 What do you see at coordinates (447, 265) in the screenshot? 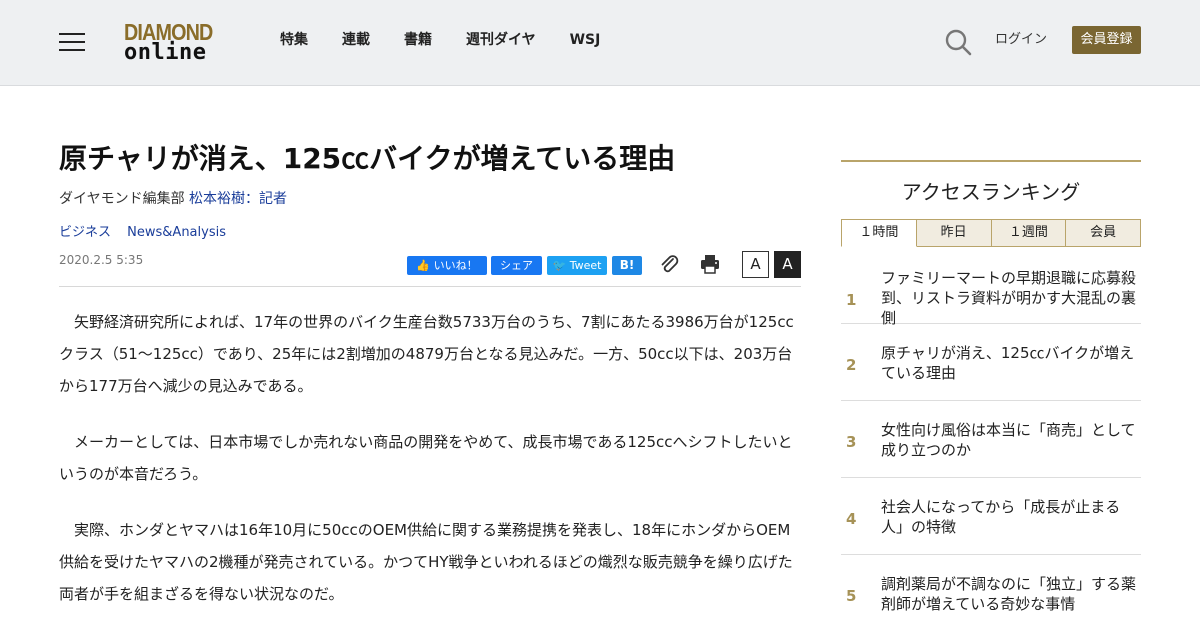
I see `facebook-like-button: 👍 いいね！` at bounding box center [447, 265].